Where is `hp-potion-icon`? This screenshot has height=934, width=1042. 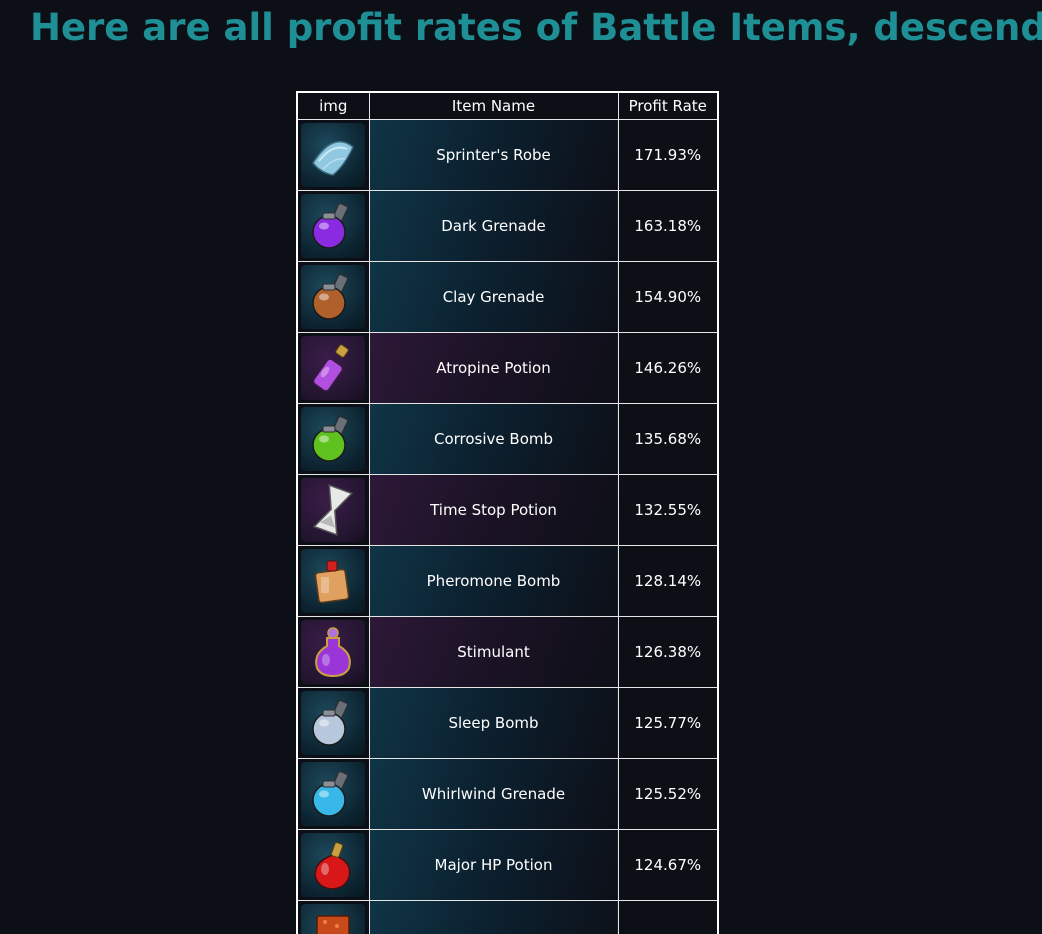 hp-potion-icon is located at coordinates (333, 865).